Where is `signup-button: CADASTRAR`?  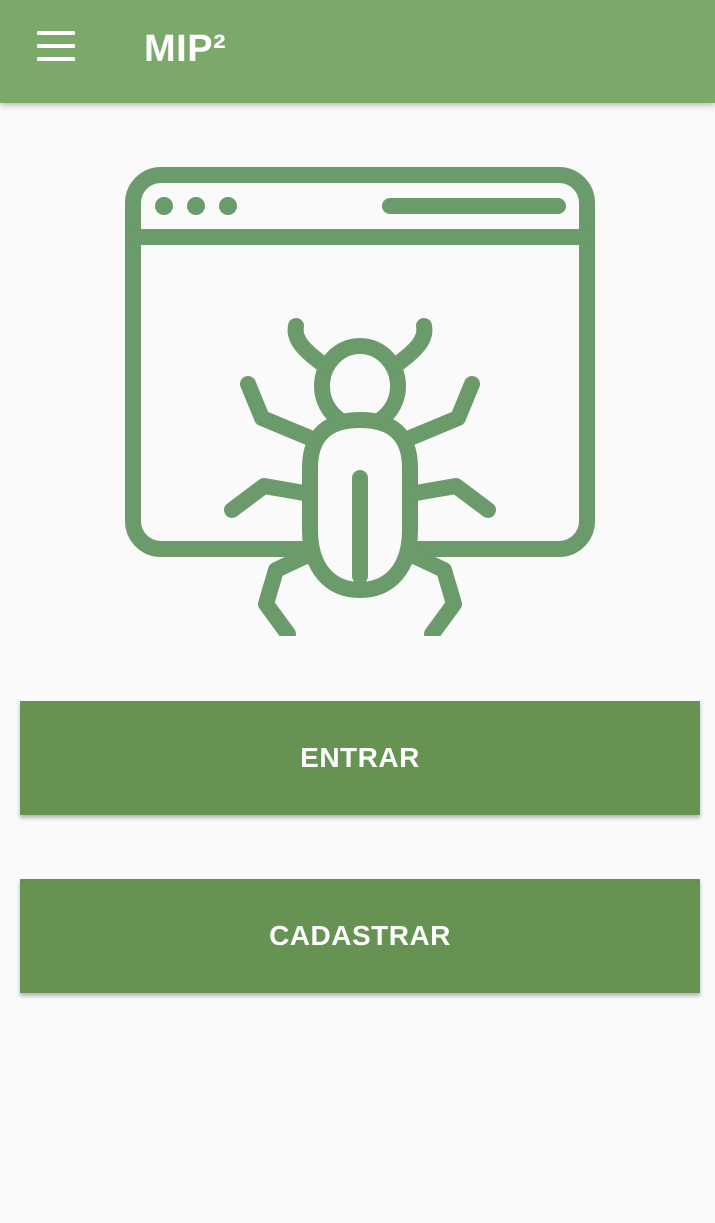
signup-button: CADASTRAR is located at coordinates (360, 936).